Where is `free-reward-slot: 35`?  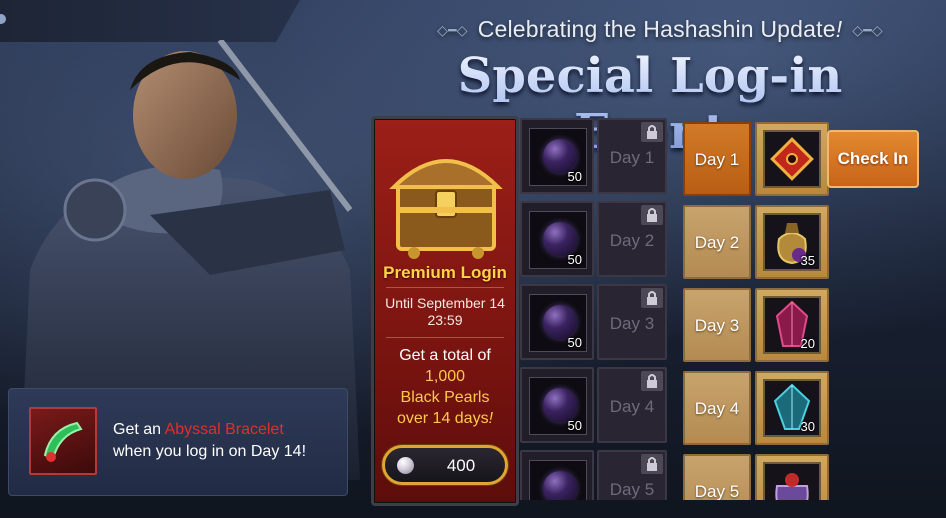 free-reward-slot: 35 is located at coordinates (792, 242).